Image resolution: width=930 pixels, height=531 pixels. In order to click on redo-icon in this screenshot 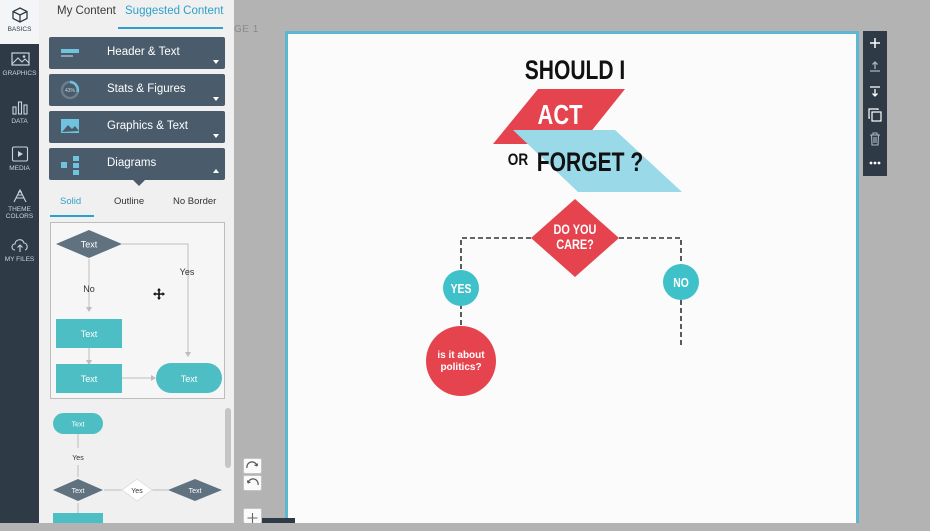, I will do `click(252, 465)`.